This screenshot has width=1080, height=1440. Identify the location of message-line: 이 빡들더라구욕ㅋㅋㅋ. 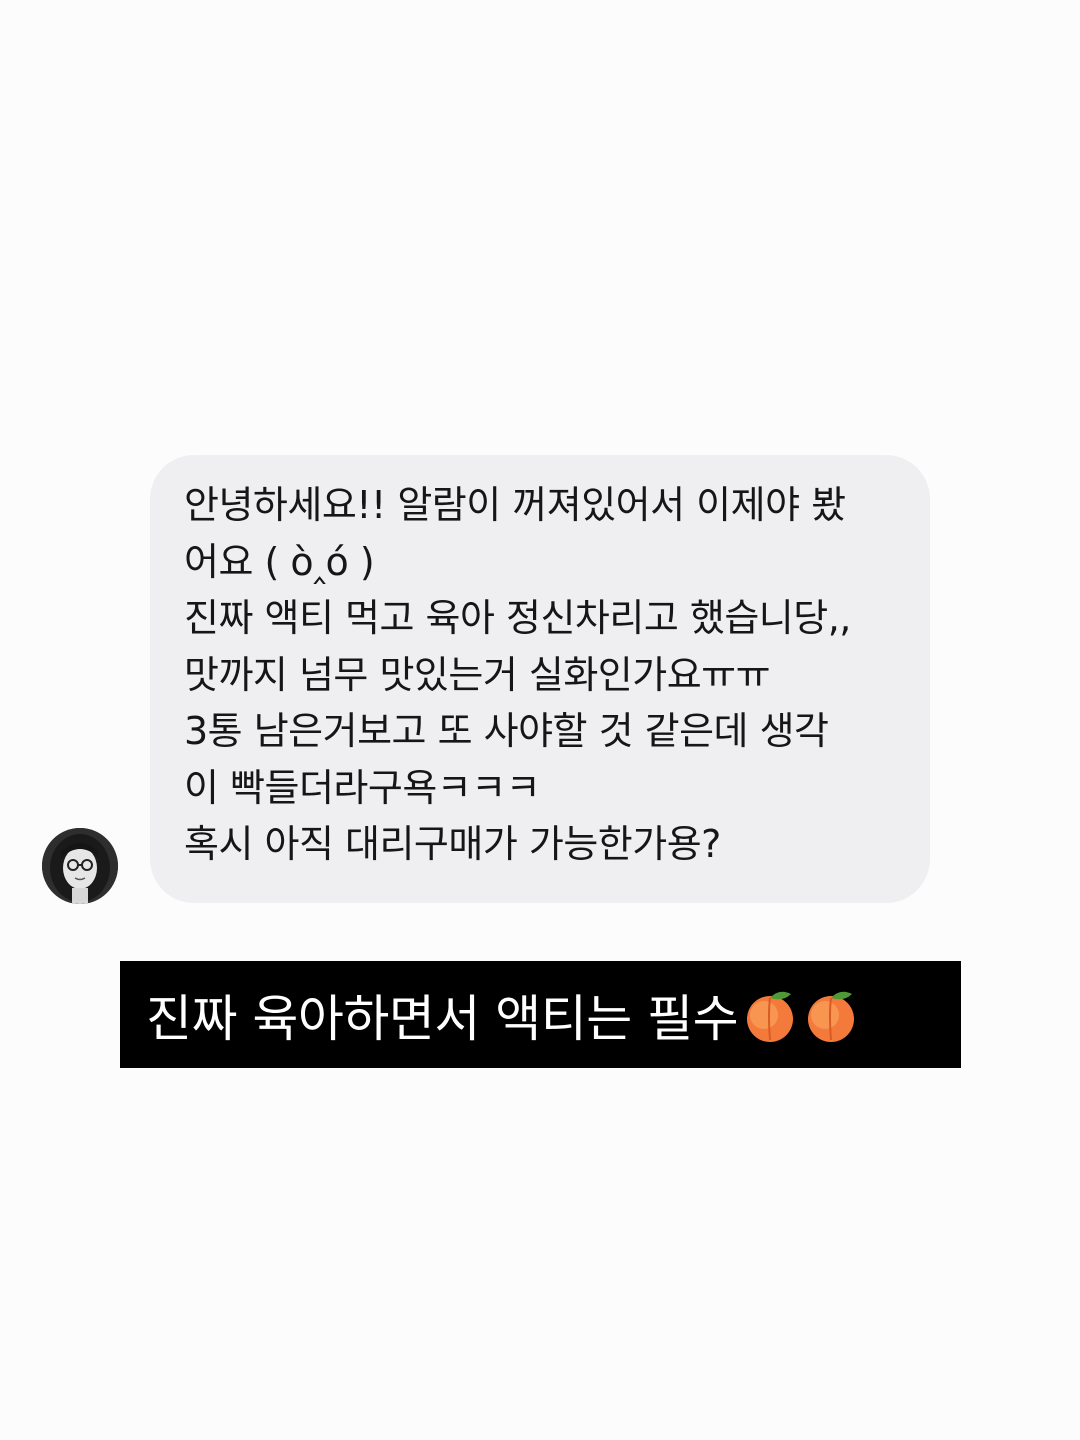
(362, 787).